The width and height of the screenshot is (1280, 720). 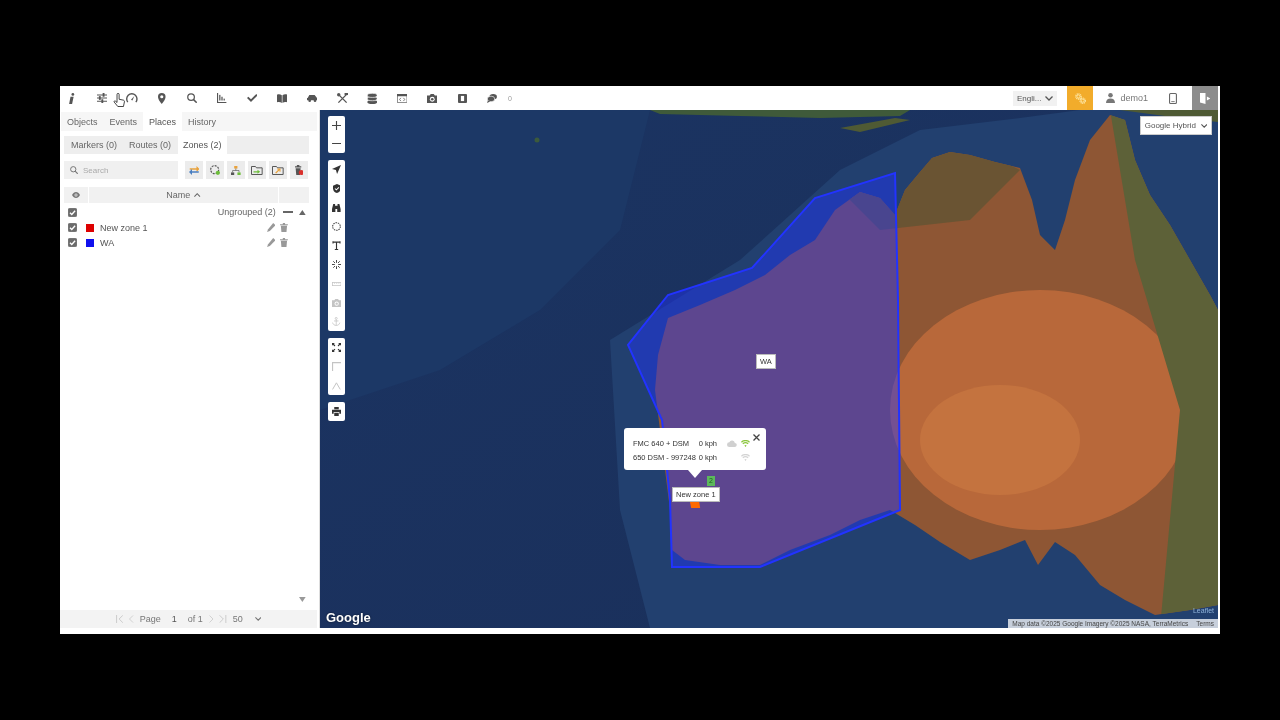 I want to click on name-column-header: Name, so click(x=183, y=195).